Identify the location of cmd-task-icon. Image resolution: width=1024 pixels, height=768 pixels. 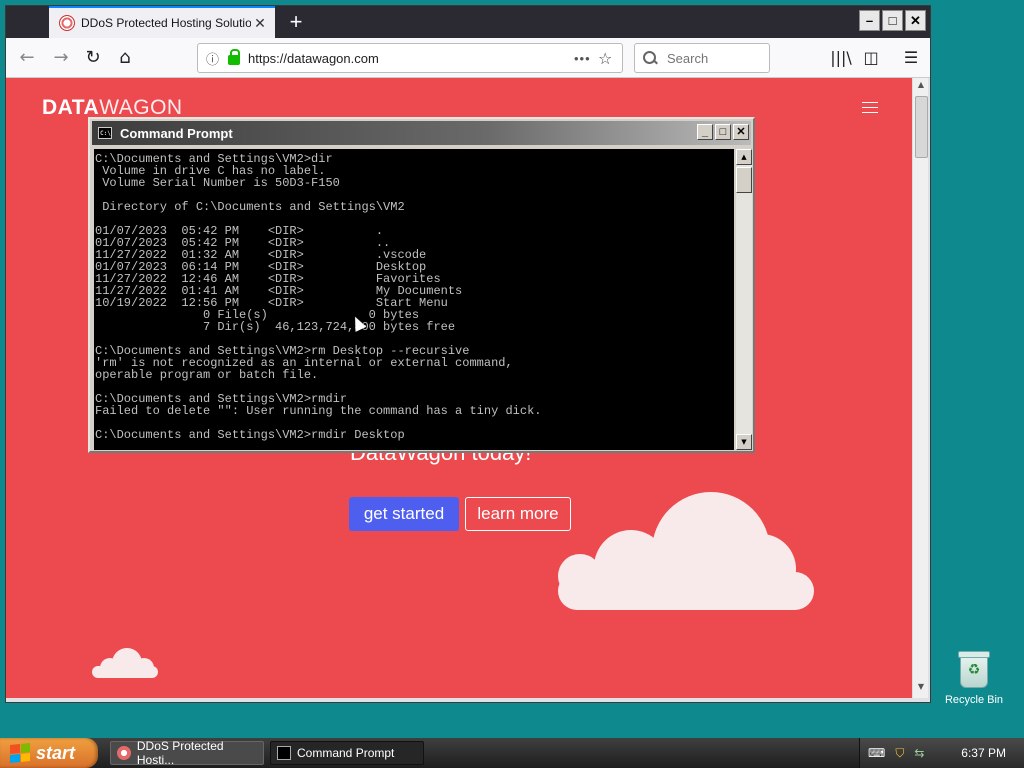
(284, 753).